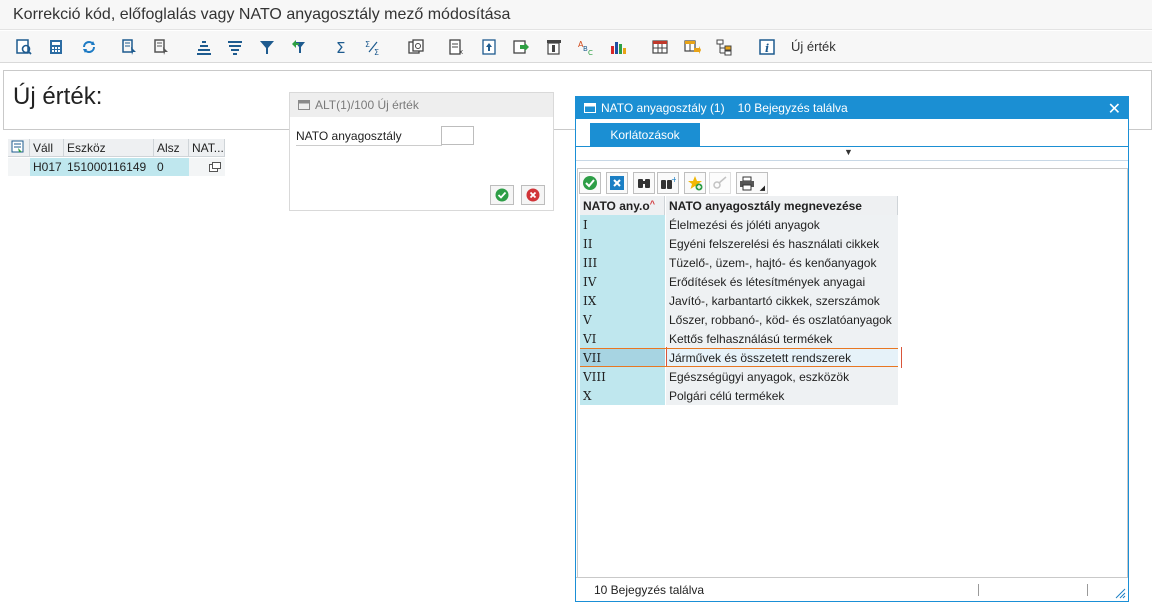 This screenshot has height=604, width=1152. I want to click on cell-nato-name: Erődítések és létesítmények anyagai, so click(782, 281).